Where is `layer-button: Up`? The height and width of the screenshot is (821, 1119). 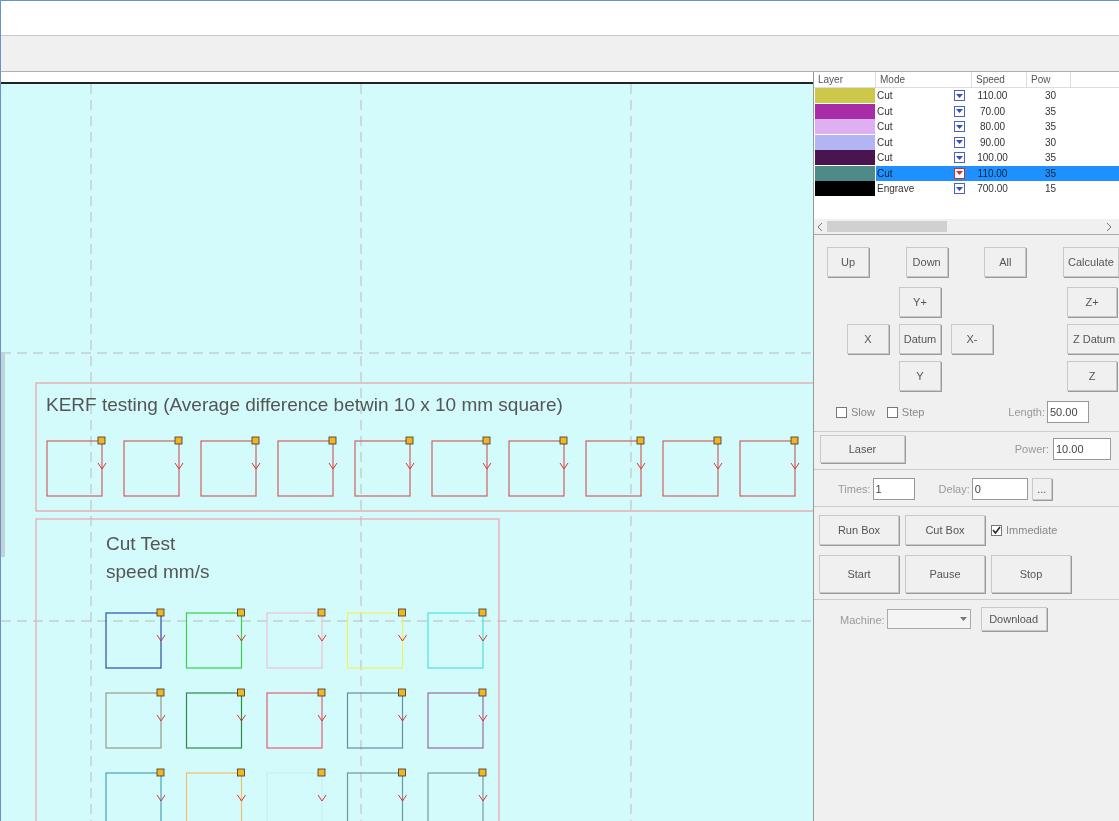
layer-button: Up is located at coordinates (848, 262).